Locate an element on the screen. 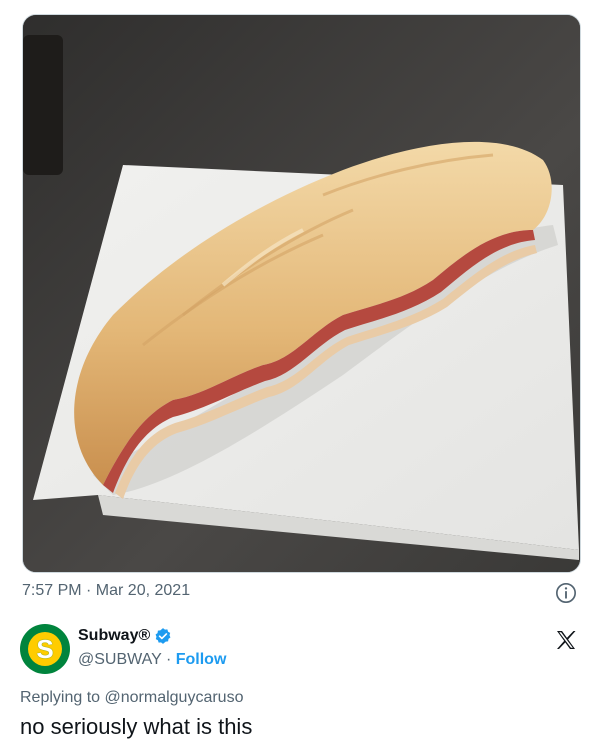 Image resolution: width=600 pixels, height=747 pixels. reply-text: no seriously what is this is located at coordinates (136, 726).